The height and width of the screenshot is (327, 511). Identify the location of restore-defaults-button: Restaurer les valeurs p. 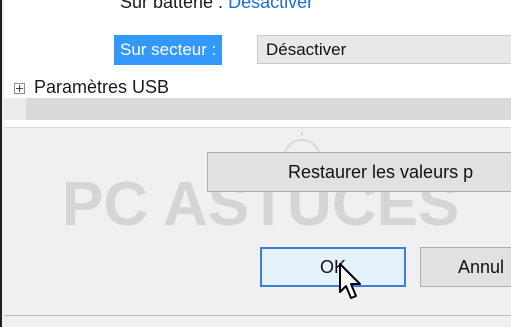
(359, 172).